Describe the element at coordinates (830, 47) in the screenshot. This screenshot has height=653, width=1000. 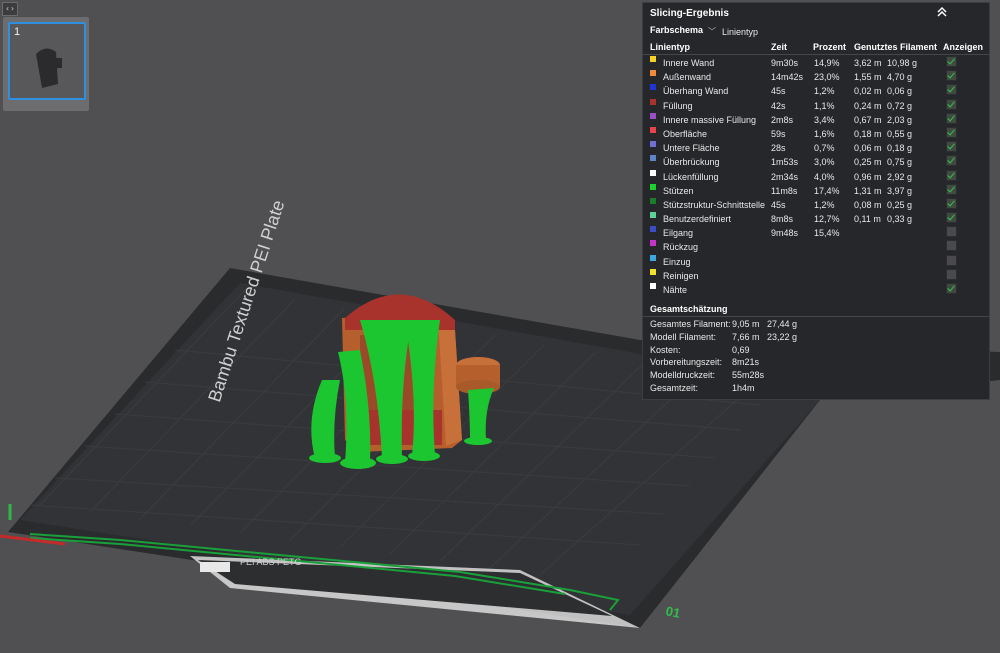
I see `col-header-percent: Prozent` at that location.